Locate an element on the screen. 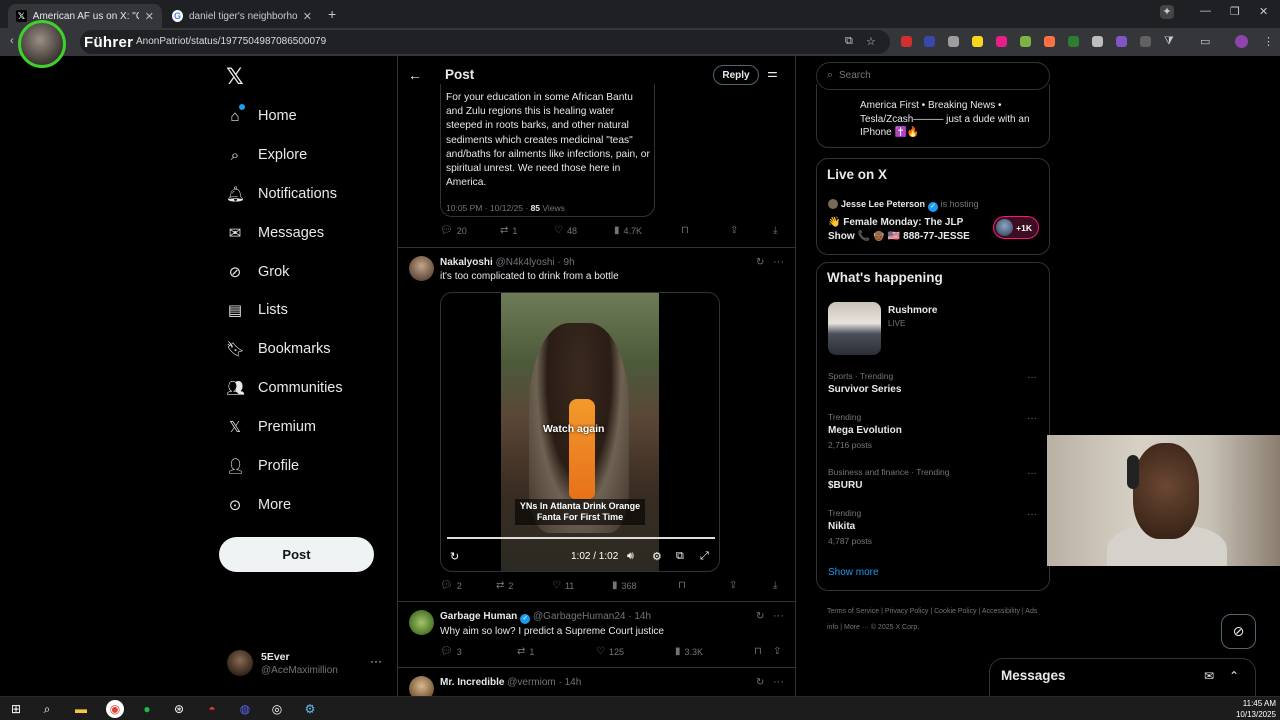  search-icon: ⌕ is located at coordinates (47, 709).